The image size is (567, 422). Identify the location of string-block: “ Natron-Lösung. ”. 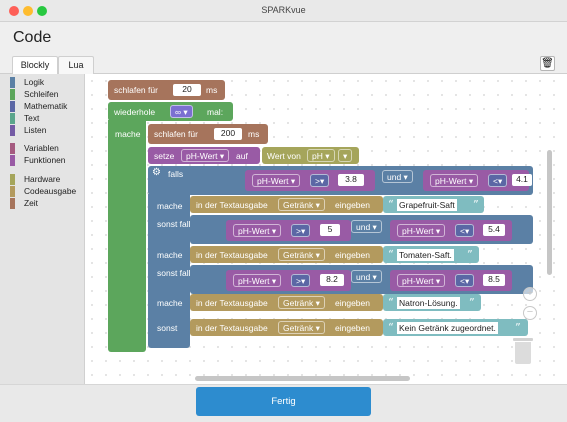
(432, 302).